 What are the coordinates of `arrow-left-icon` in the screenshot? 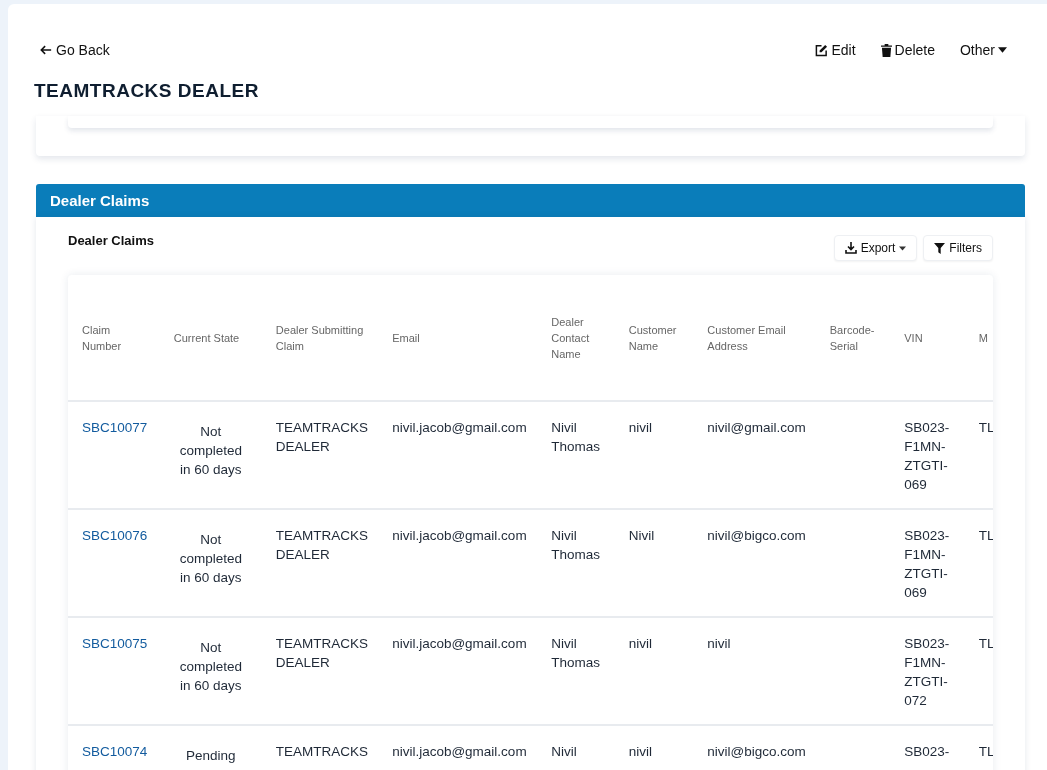 It's located at (46, 50).